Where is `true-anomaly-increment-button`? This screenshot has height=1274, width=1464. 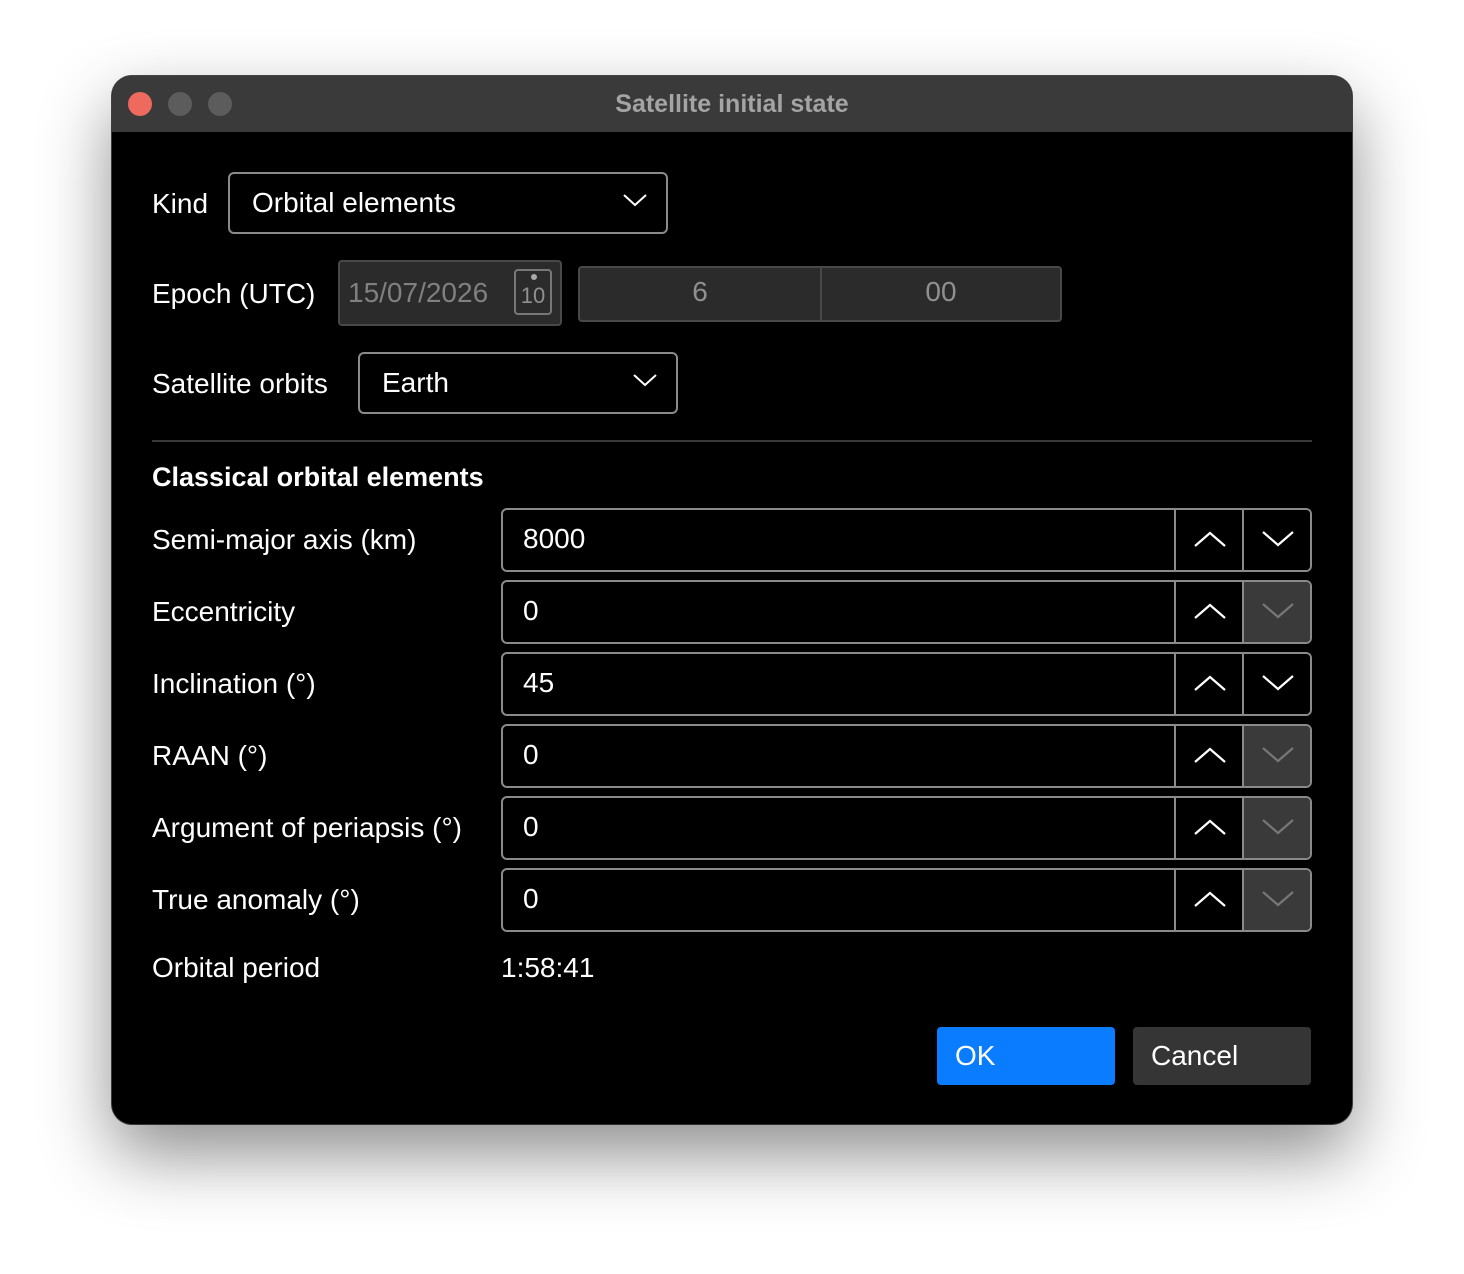 true-anomaly-increment-button is located at coordinates (1208, 900).